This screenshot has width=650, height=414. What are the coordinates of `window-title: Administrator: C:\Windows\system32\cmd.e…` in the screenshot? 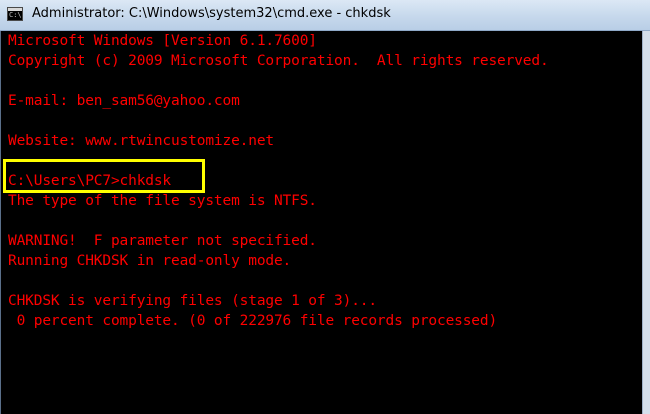 It's located at (211, 13).